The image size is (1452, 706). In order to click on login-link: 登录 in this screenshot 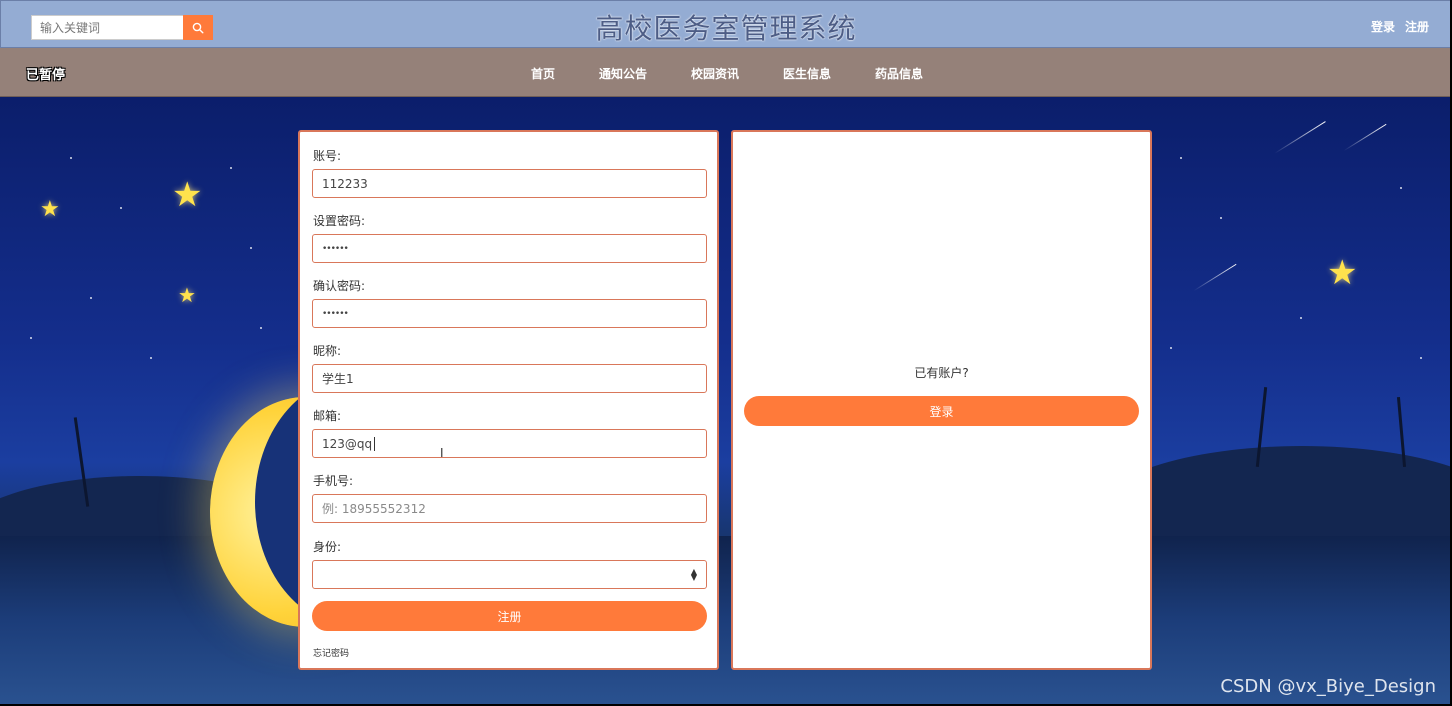, I will do `click(1383, 26)`.